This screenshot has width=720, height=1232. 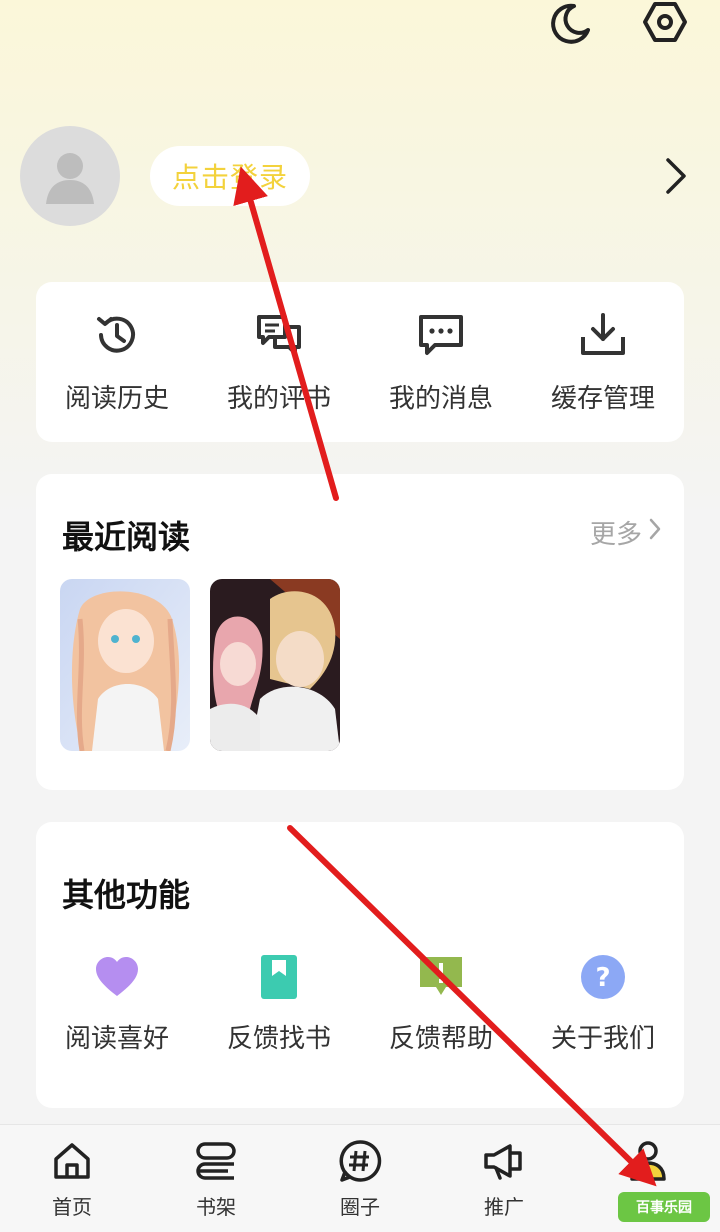 I want to click on megaphone-icon, so click(x=504, y=1161).